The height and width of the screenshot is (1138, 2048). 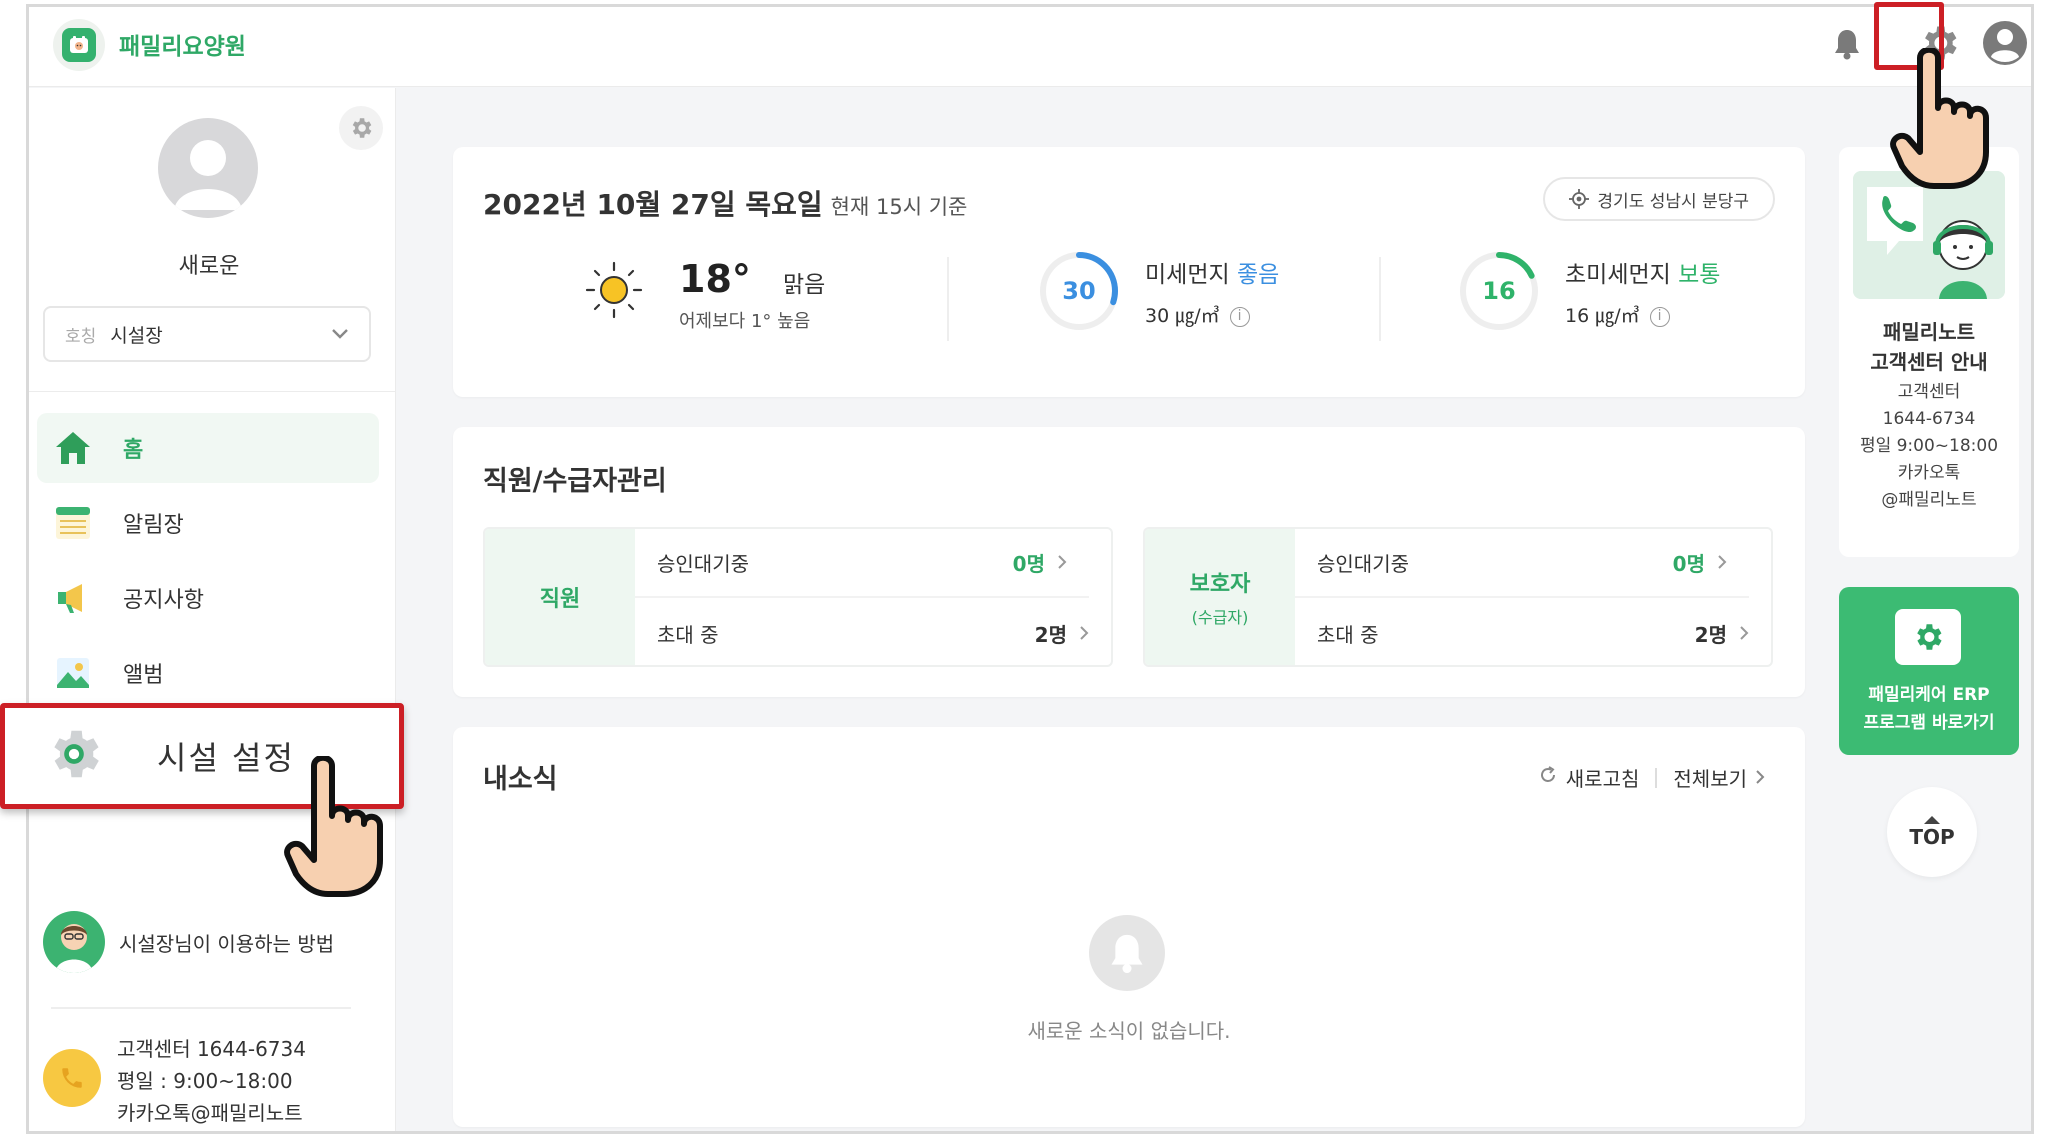 I want to click on sidebar-item-label: 홈, so click(x=133, y=450).